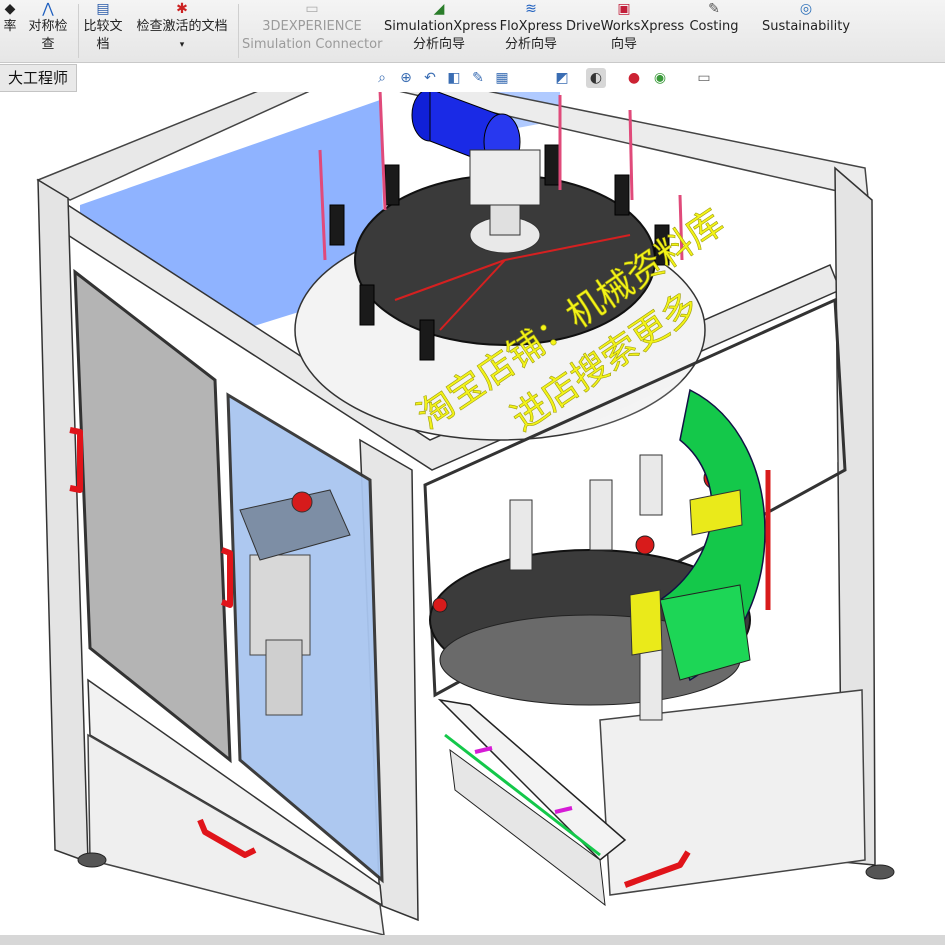 The width and height of the screenshot is (945, 945). Describe the element at coordinates (531, 9) in the screenshot. I see `floxpress-icon: ≋` at that location.